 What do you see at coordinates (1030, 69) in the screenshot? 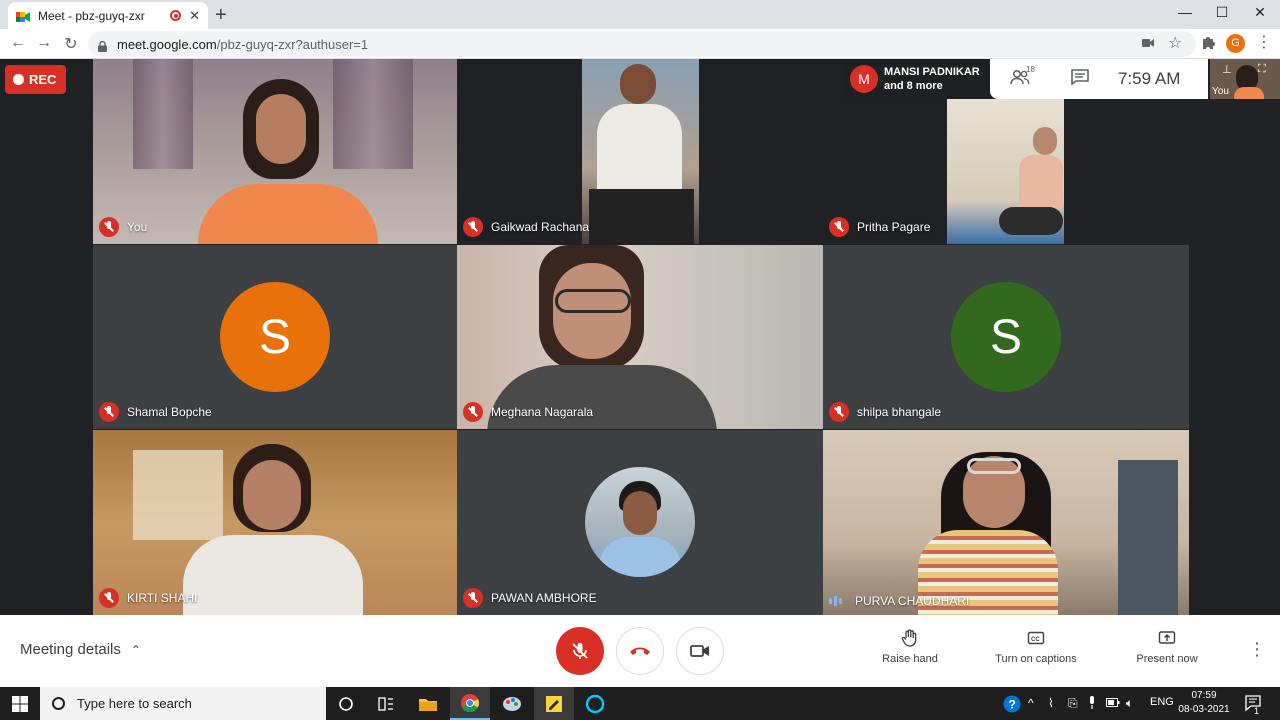
I see `people-count: 18` at bounding box center [1030, 69].